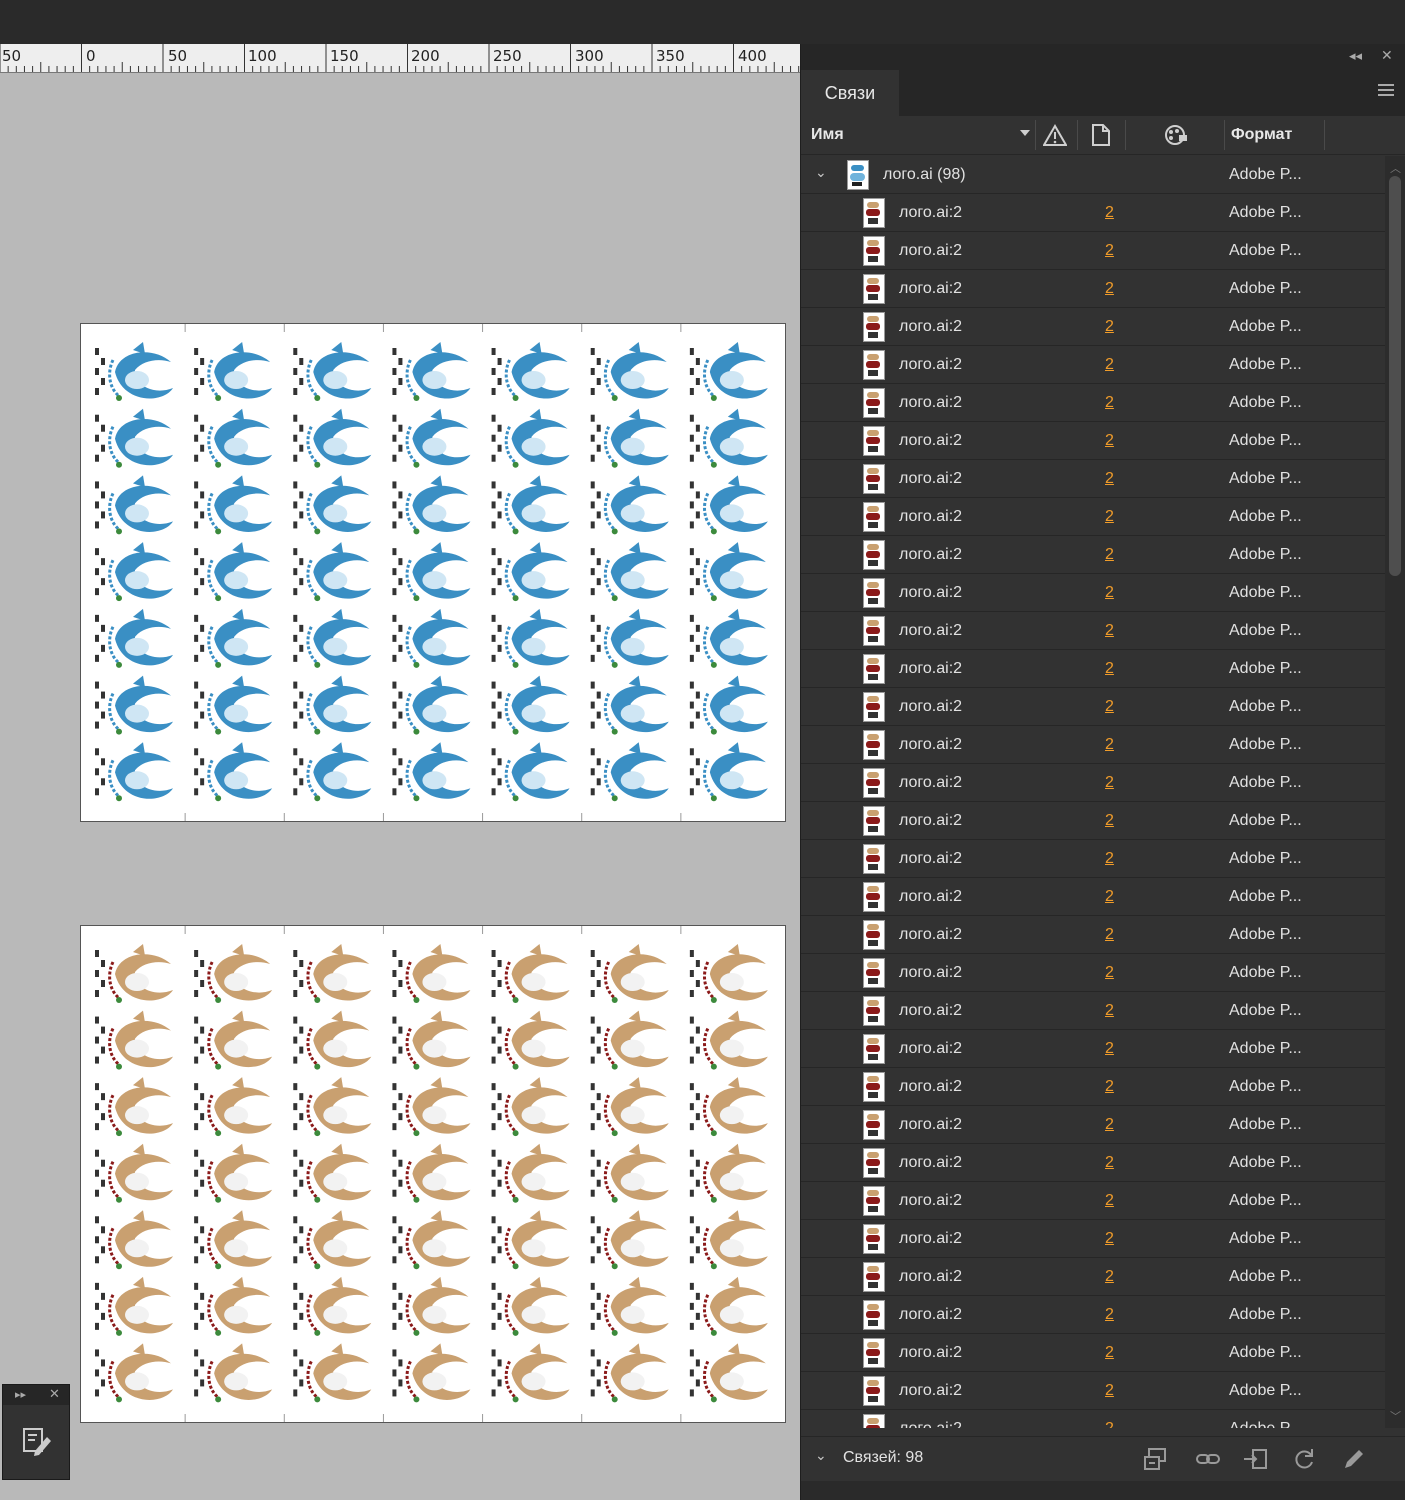 The image size is (1405, 1500). What do you see at coordinates (850, 93) in the screenshot?
I see `tab-links: Связи` at bounding box center [850, 93].